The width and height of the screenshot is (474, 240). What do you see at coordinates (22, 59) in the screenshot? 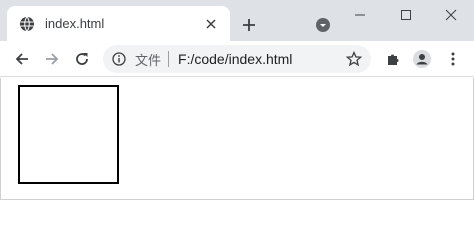
I see `arrow-left-icon` at bounding box center [22, 59].